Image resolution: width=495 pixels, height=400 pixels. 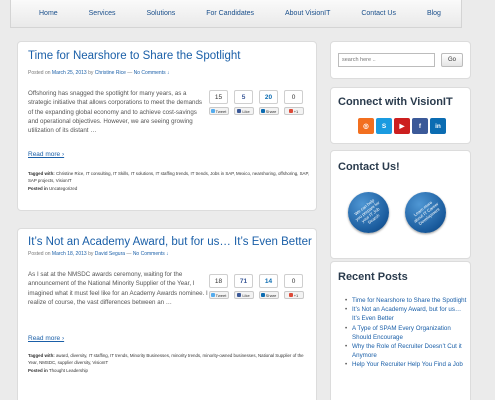 What do you see at coordinates (110, 73) in the screenshot?
I see `post-author: Christine Rice` at bounding box center [110, 73].